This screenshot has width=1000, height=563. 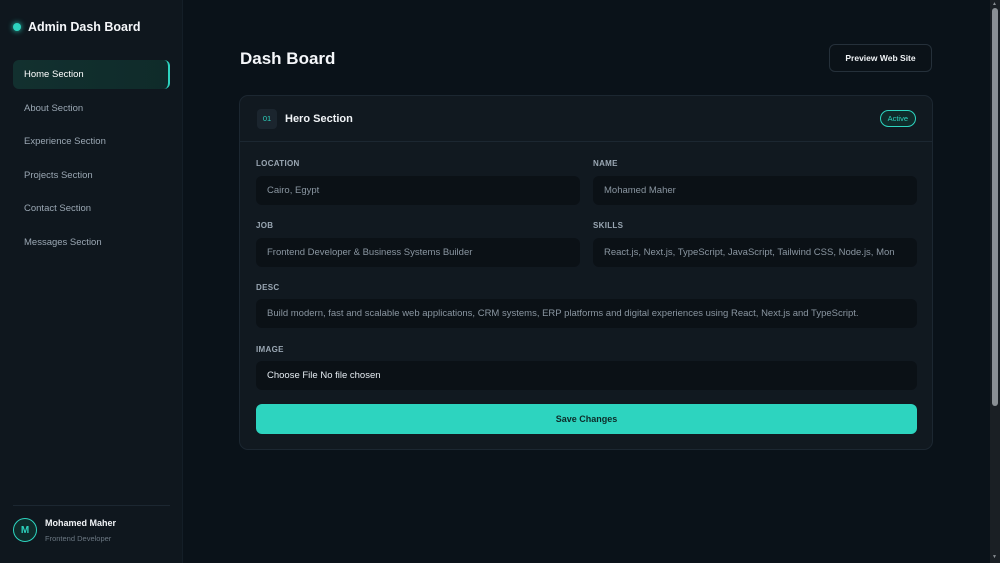 I want to click on brand-dot-icon, so click(x=17, y=27).